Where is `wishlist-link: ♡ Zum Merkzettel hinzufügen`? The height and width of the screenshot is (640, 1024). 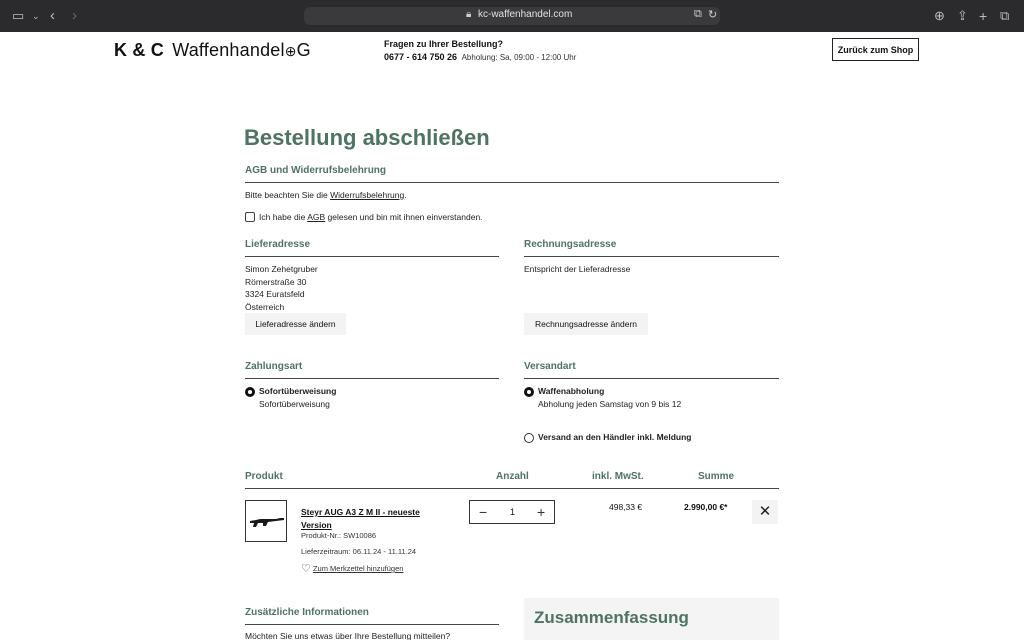 wishlist-link: ♡ Zum Merkzettel hinzufügen is located at coordinates (352, 568).